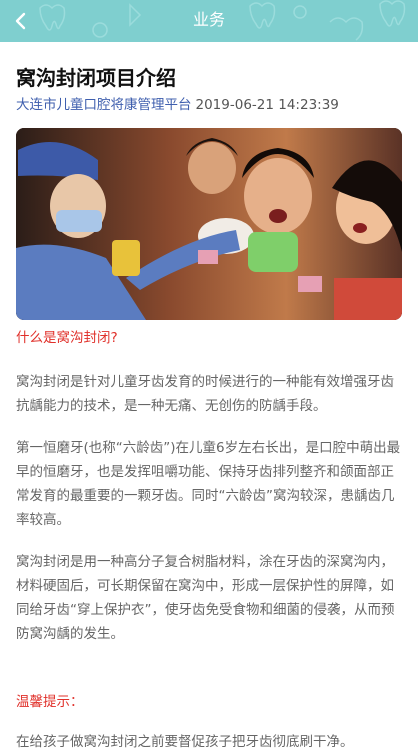  Describe the element at coordinates (104, 105) in the screenshot. I see `article-source: 大连市儿童口腔将康管理平台` at that location.